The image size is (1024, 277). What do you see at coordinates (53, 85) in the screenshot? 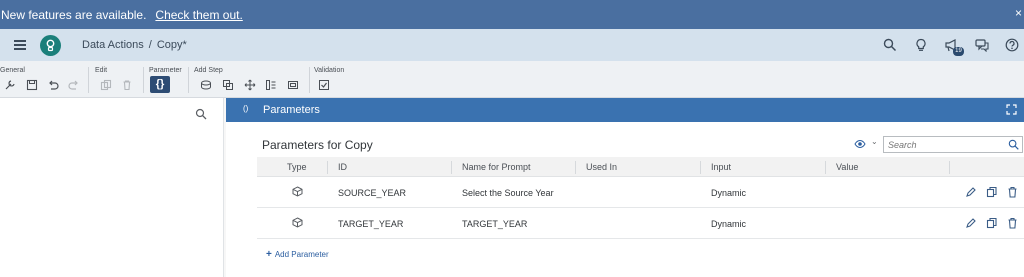
I see `undo-icon` at bounding box center [53, 85].